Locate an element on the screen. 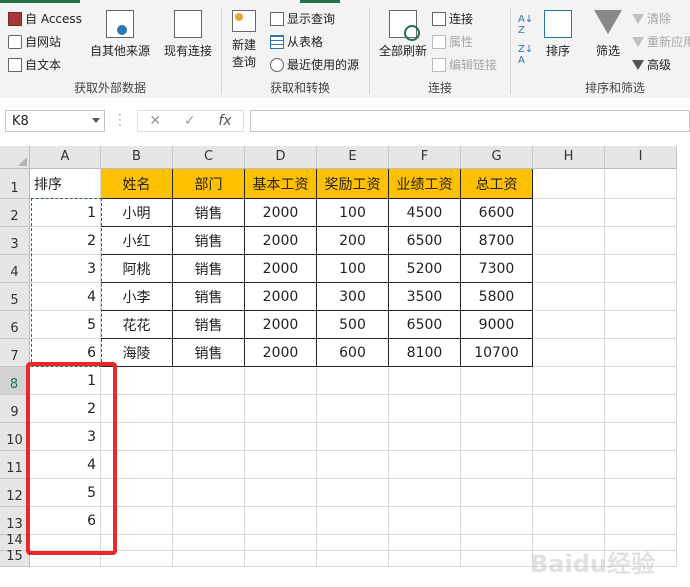 The image size is (690, 587). column-header-b: B is located at coordinates (137, 157).